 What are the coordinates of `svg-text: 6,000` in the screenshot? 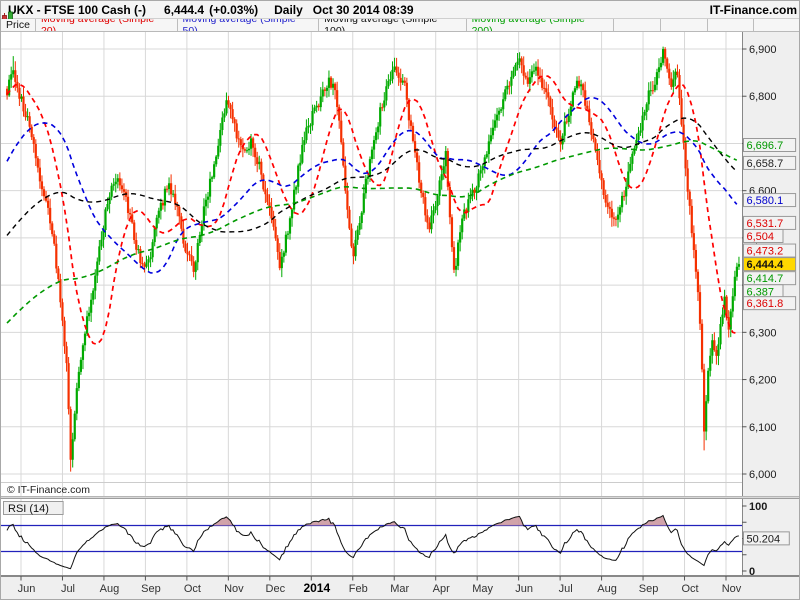 It's located at (763, 475).